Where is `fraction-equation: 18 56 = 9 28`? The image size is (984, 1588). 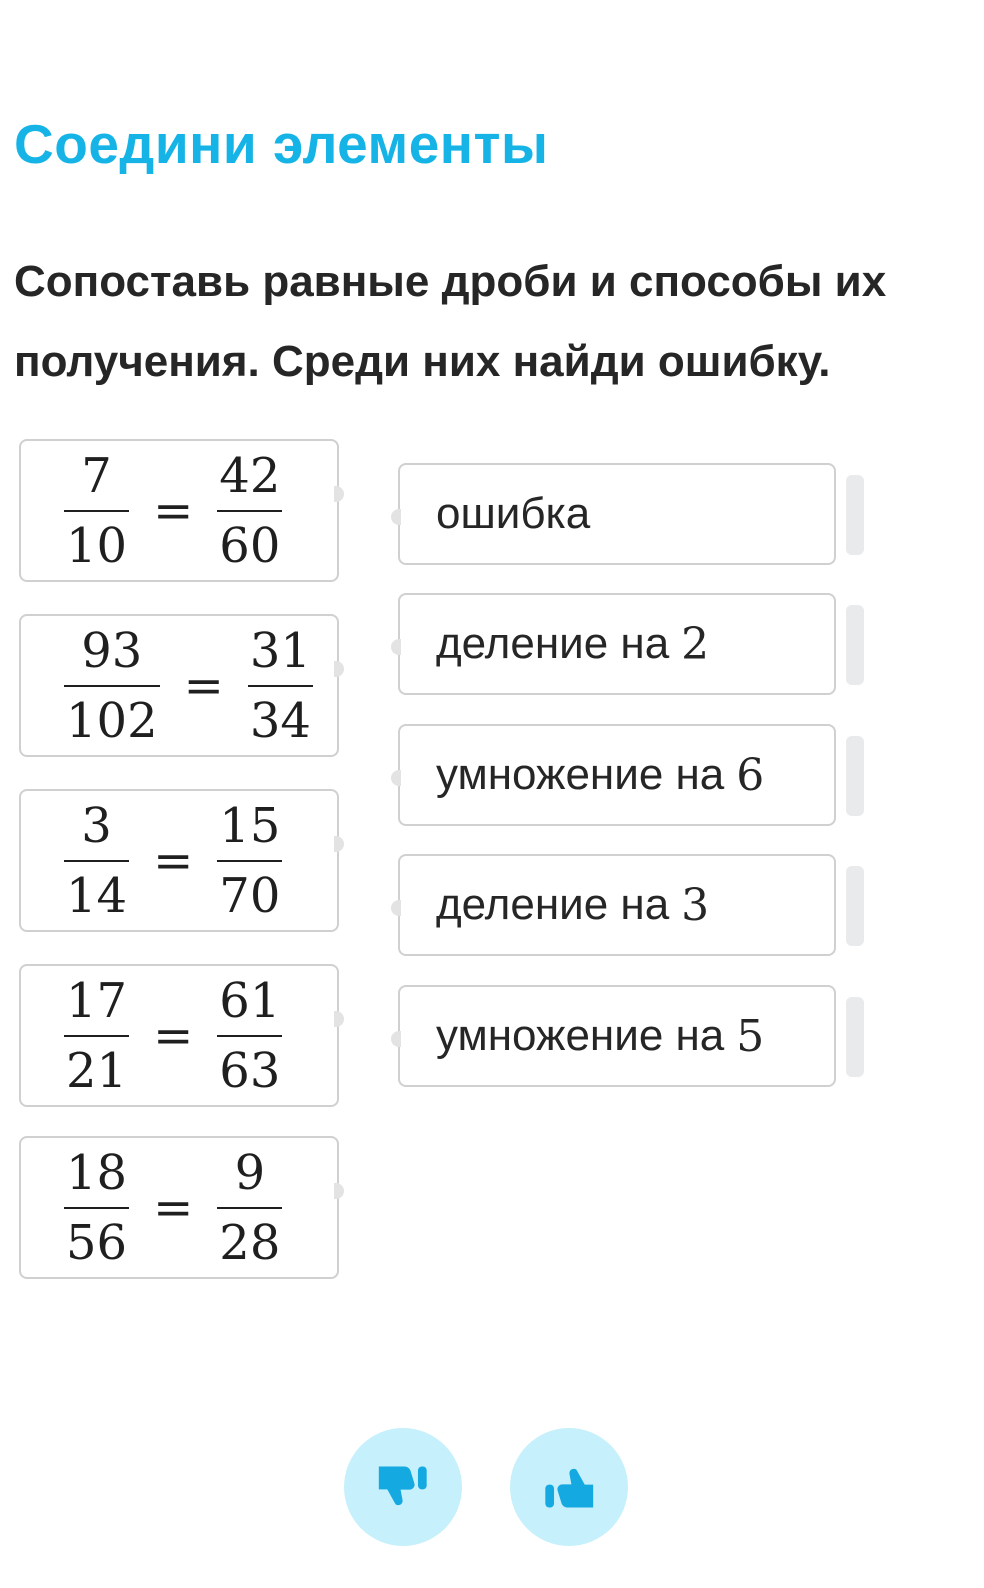 fraction-equation: 18 56 = 9 28 is located at coordinates (179, 1207).